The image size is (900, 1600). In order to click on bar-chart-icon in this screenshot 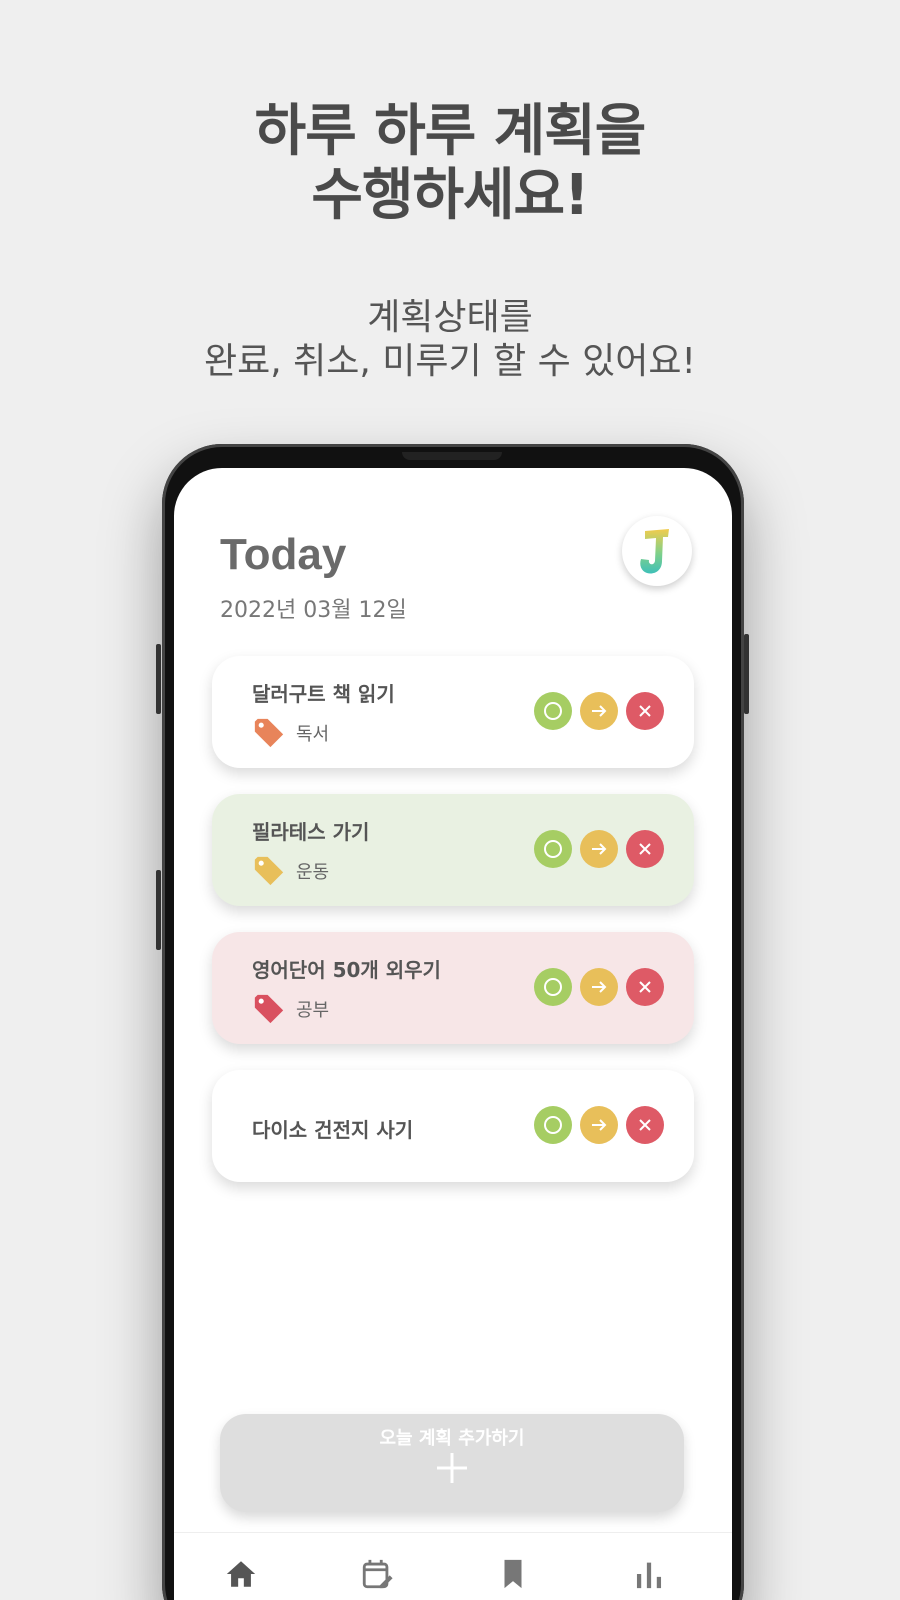, I will do `click(649, 1575)`.